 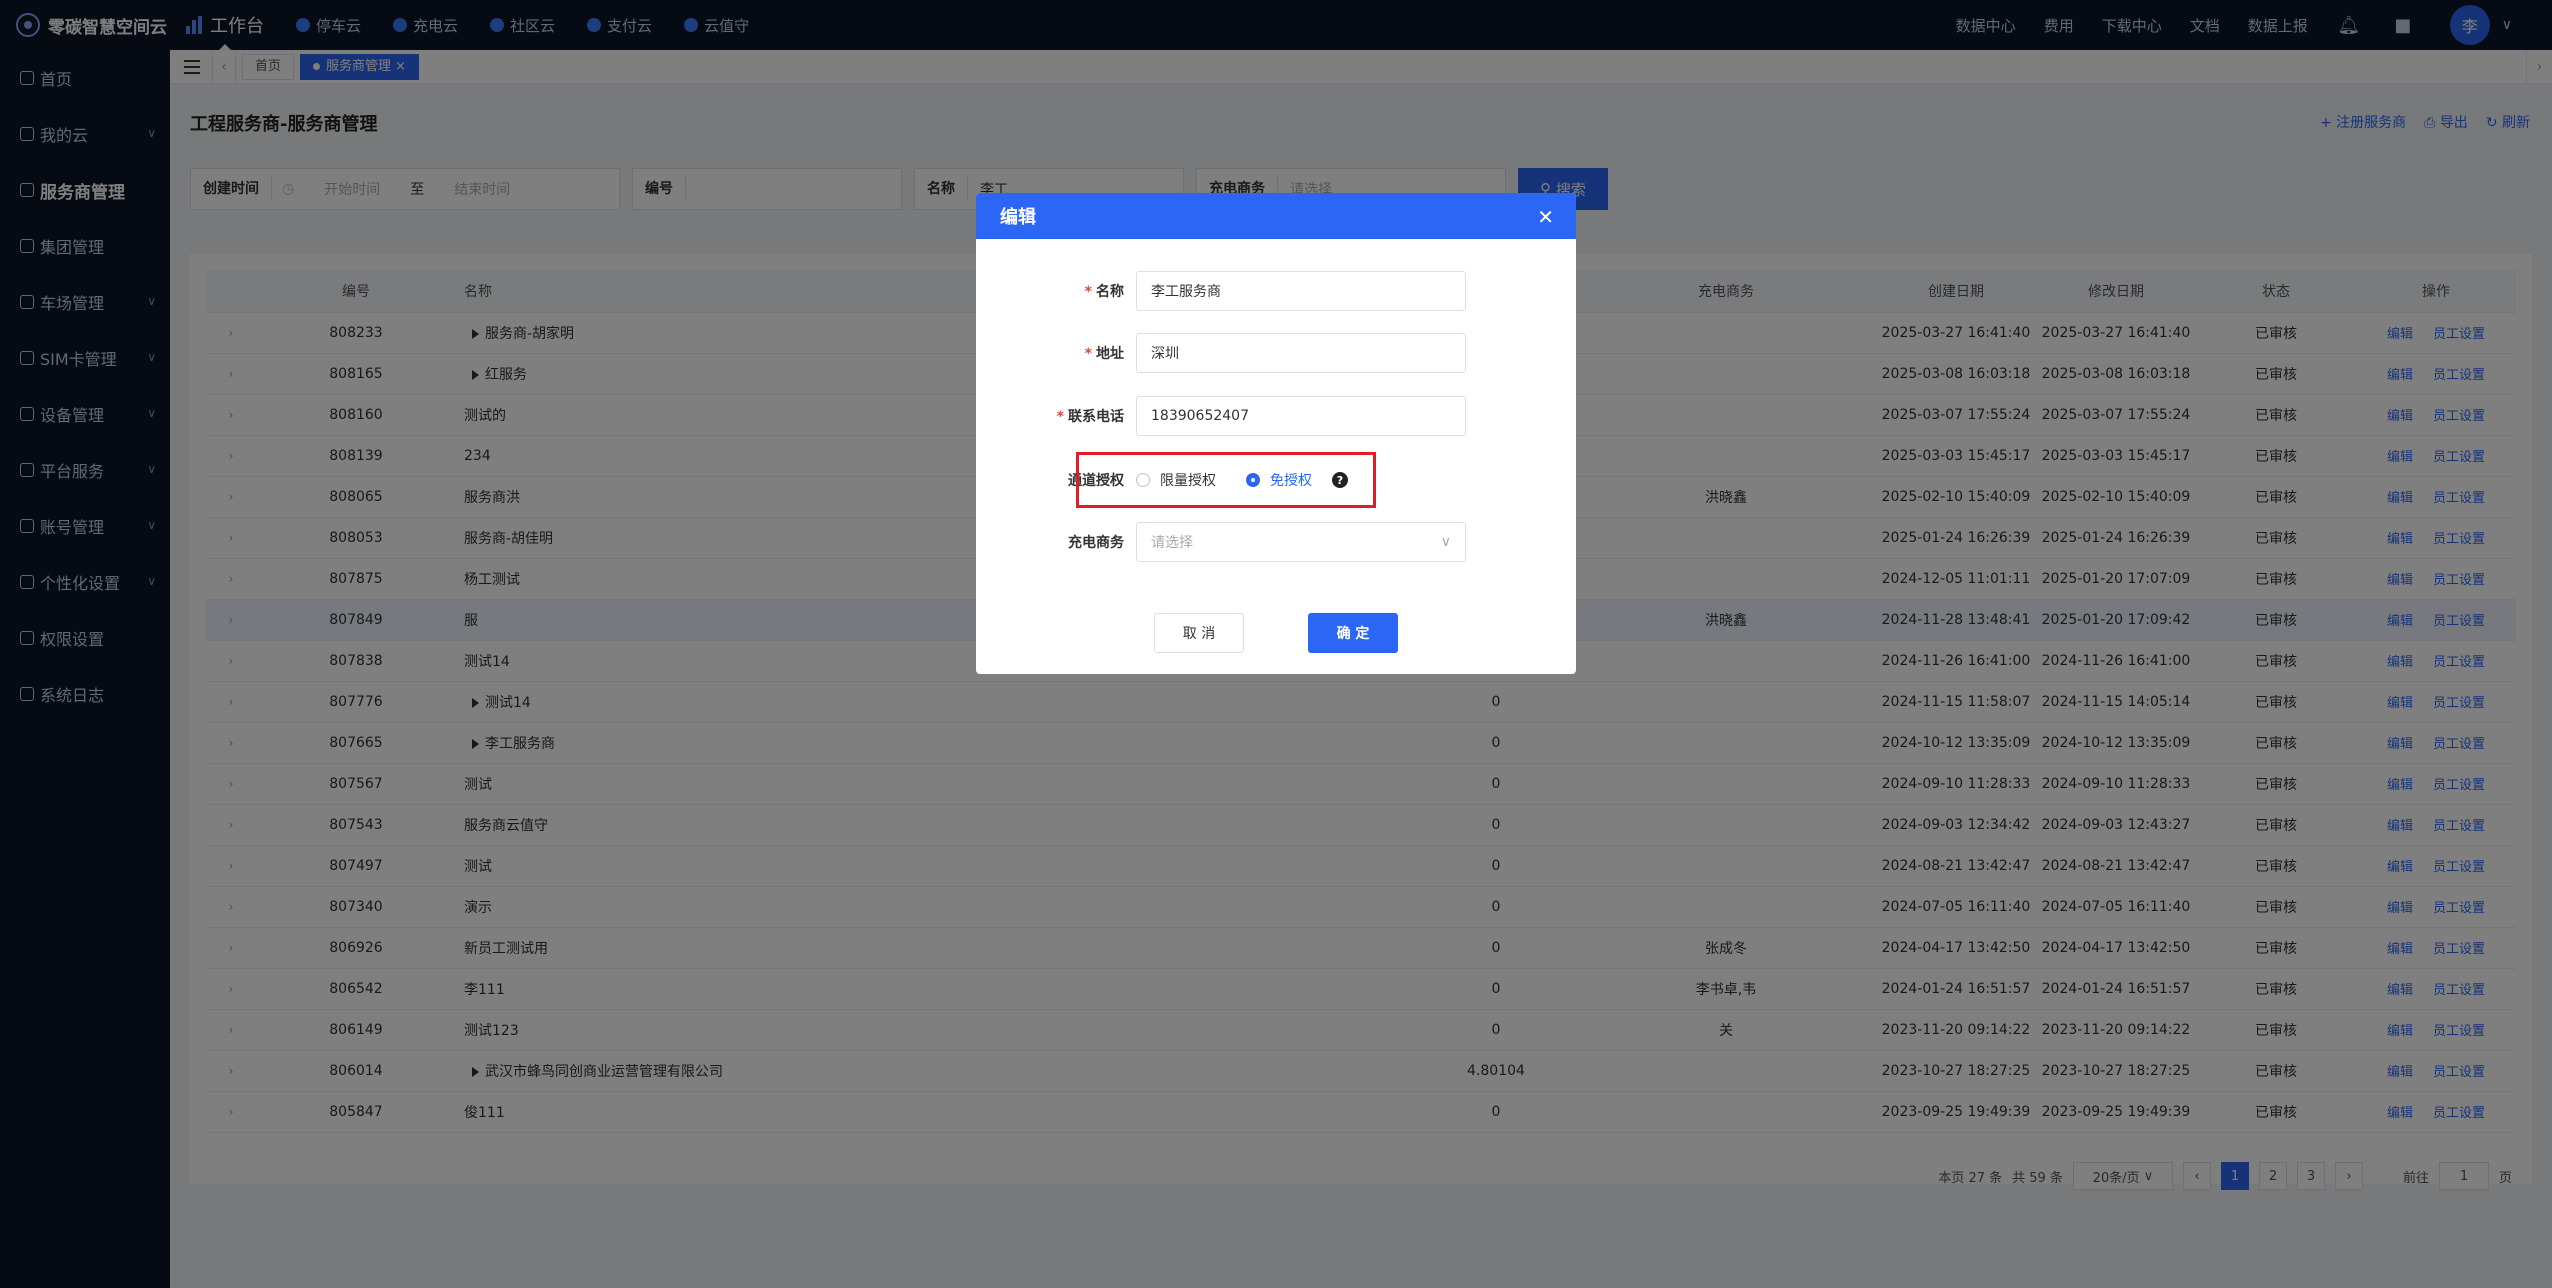 I want to click on name-field-label: * 名称, so click(x=1104, y=292).